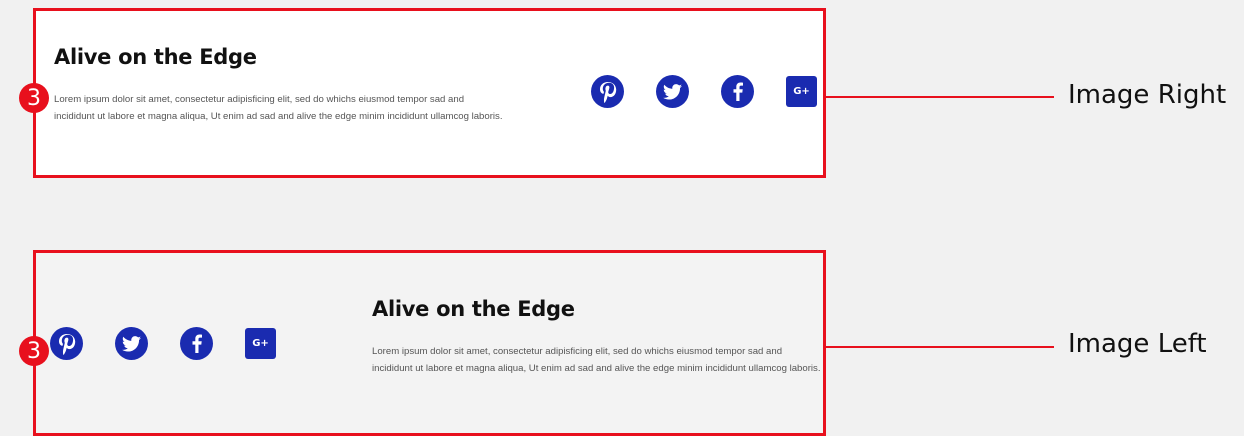  I want to click on image-left-label: Image Left, so click(1137, 344).